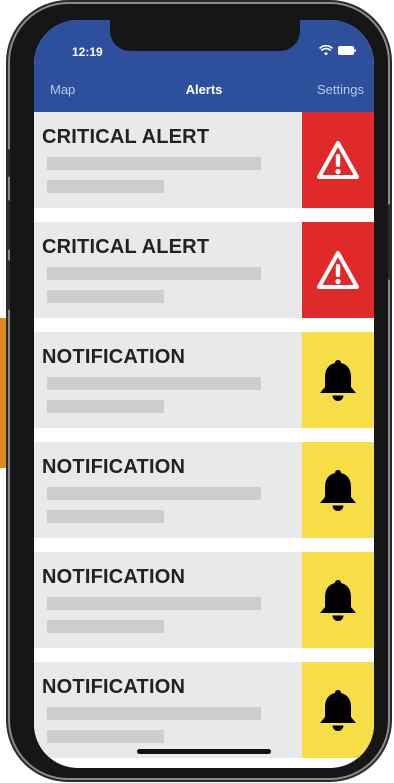 The image size is (394, 783). What do you see at coordinates (8, 285) in the screenshot?
I see `volume-down-button` at bounding box center [8, 285].